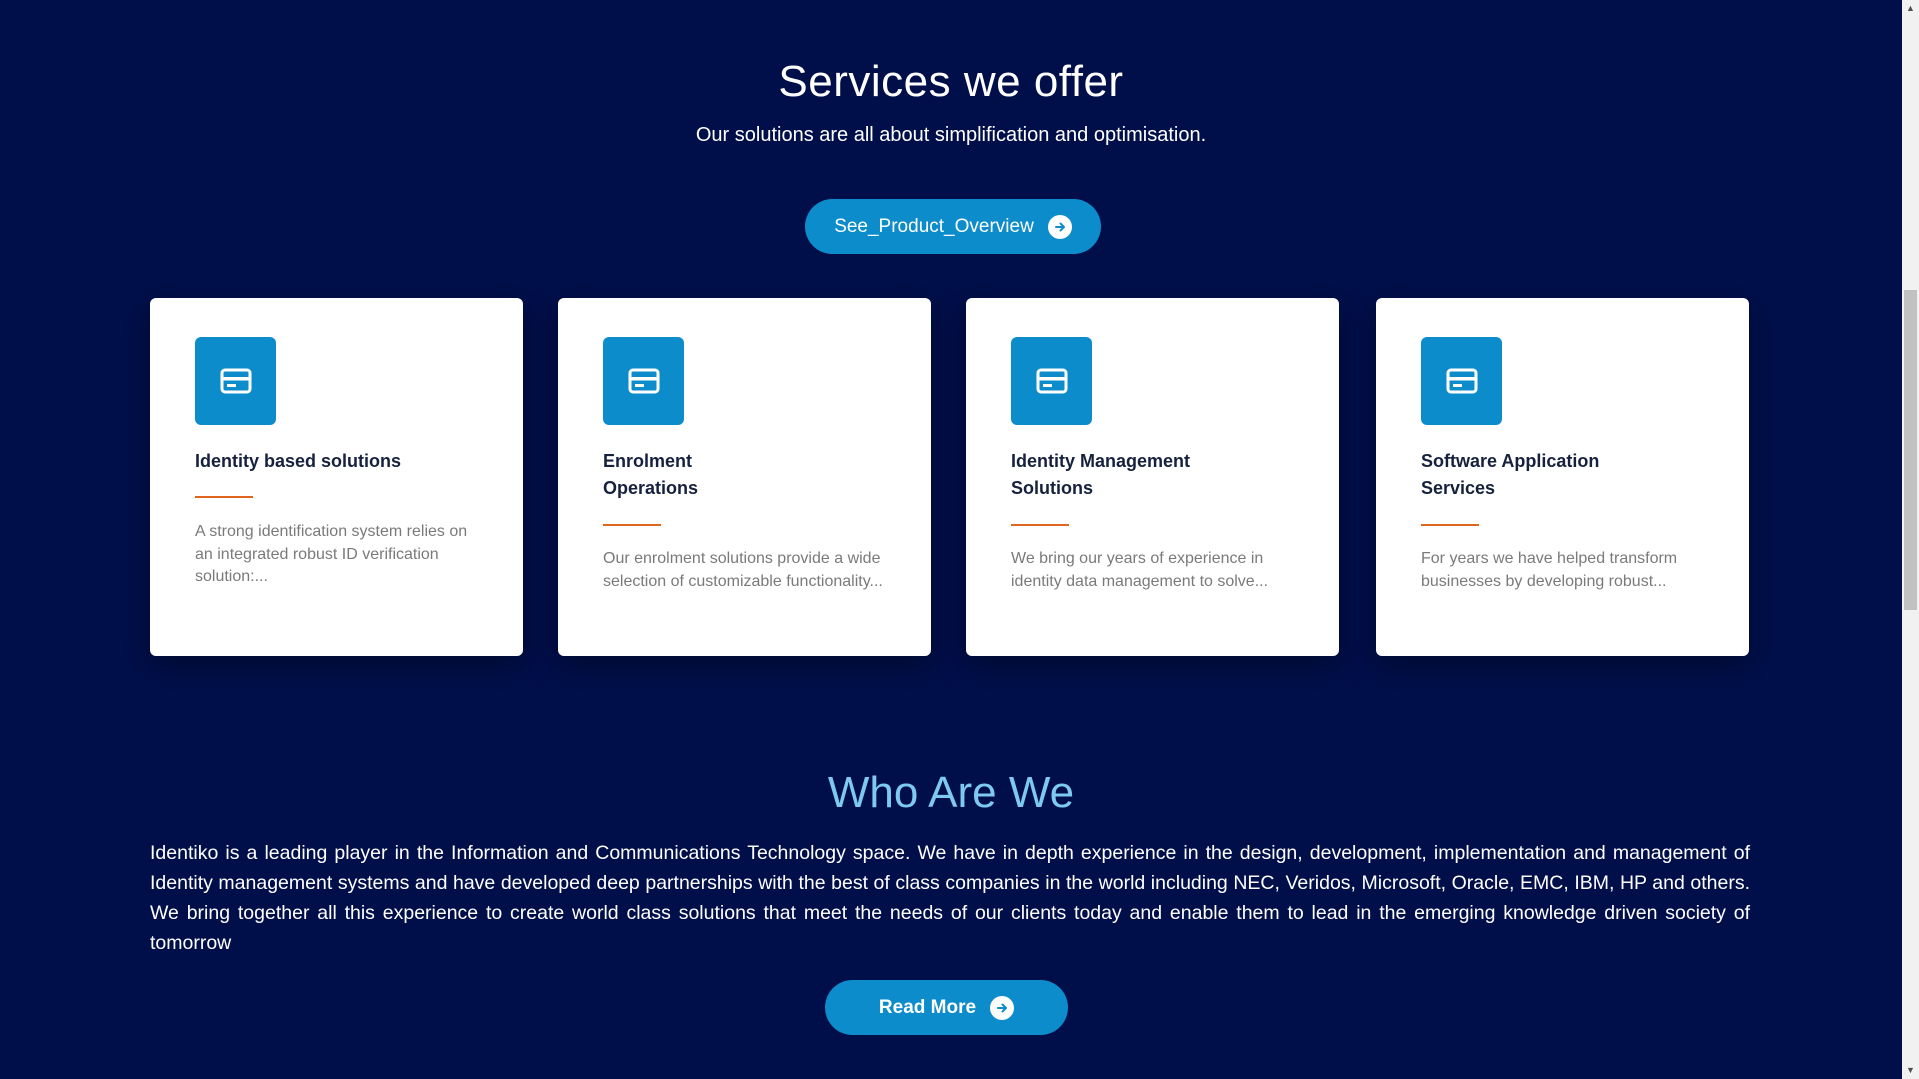 This screenshot has width=1919, height=1079. I want to click on card-title: Software Application Services, so click(1510, 474).